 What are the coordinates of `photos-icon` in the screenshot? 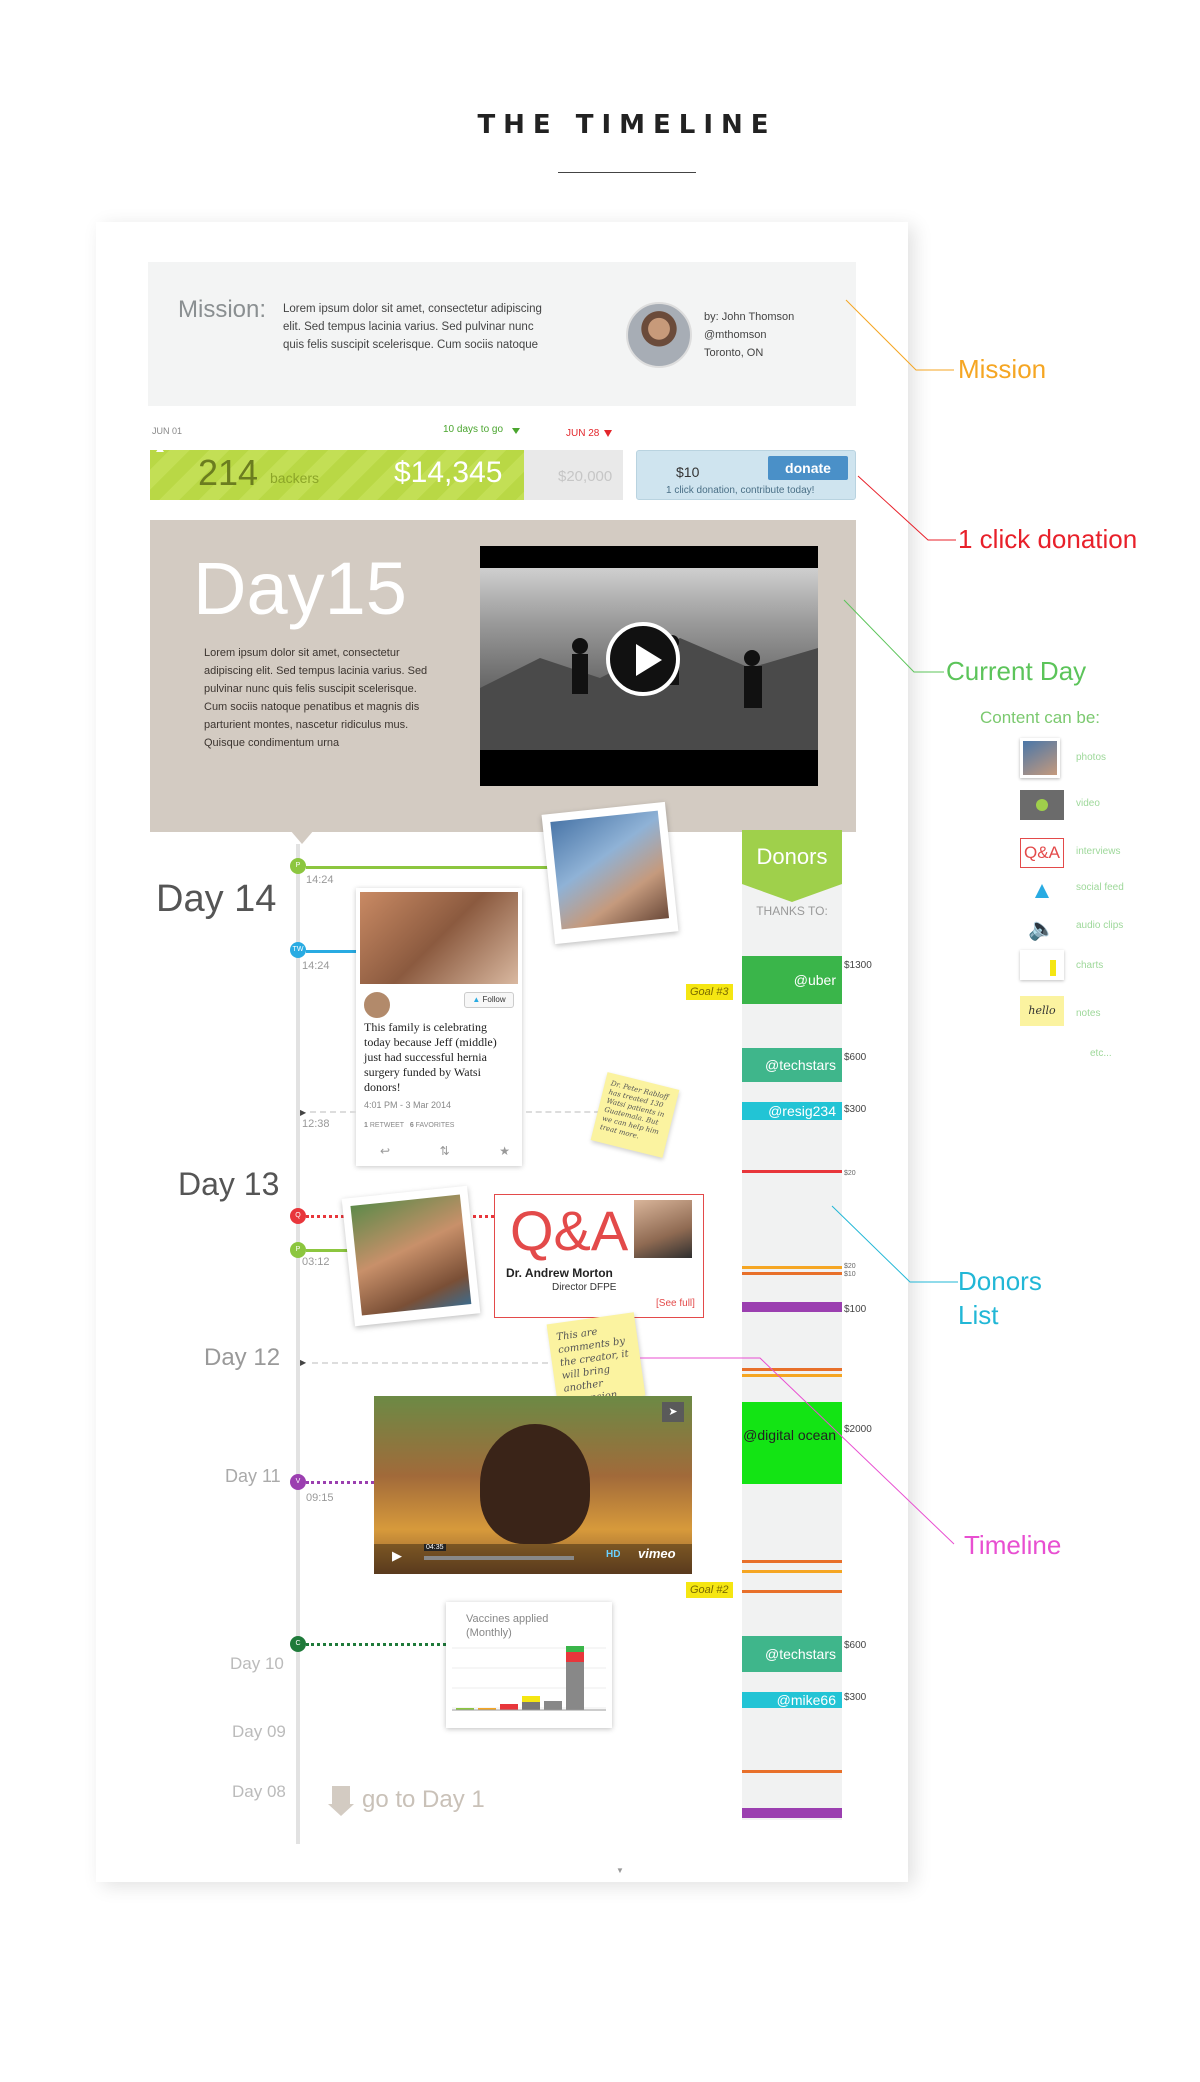 It's located at (1040, 758).